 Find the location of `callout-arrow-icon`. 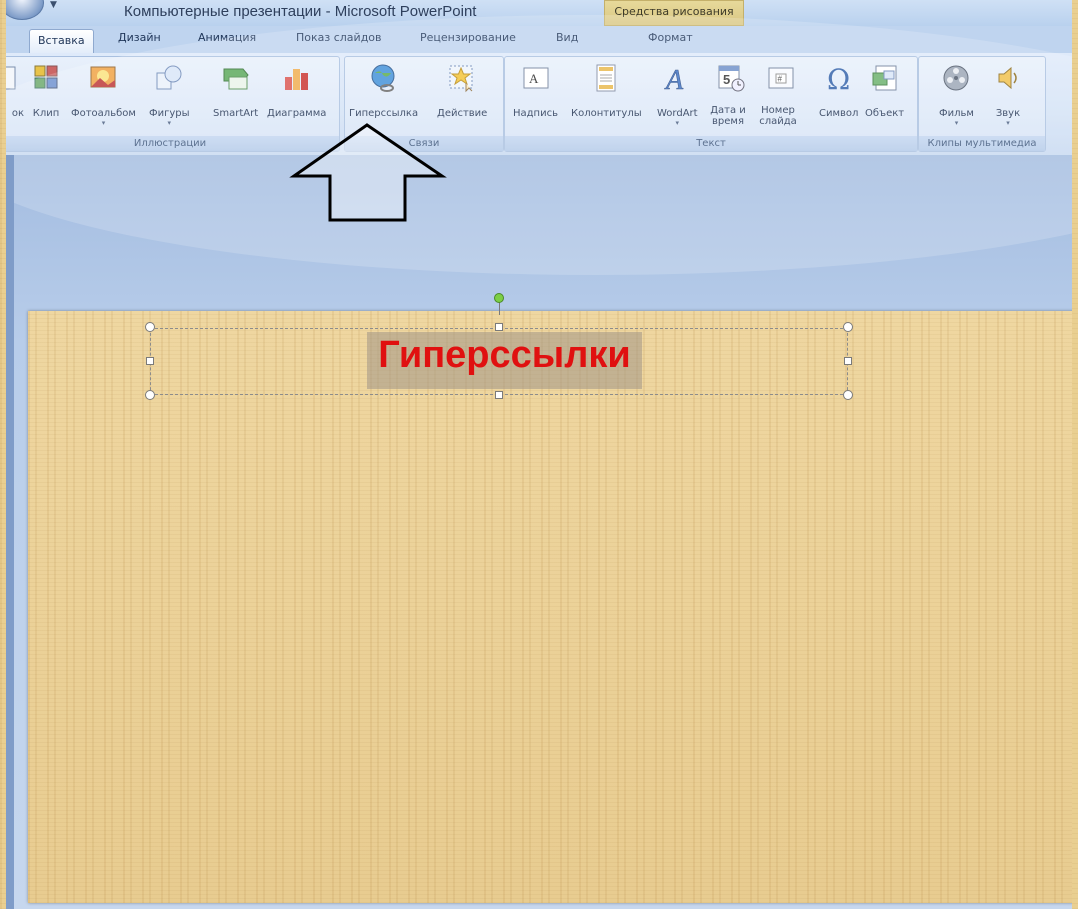

callout-arrow-icon is located at coordinates (368, 172).